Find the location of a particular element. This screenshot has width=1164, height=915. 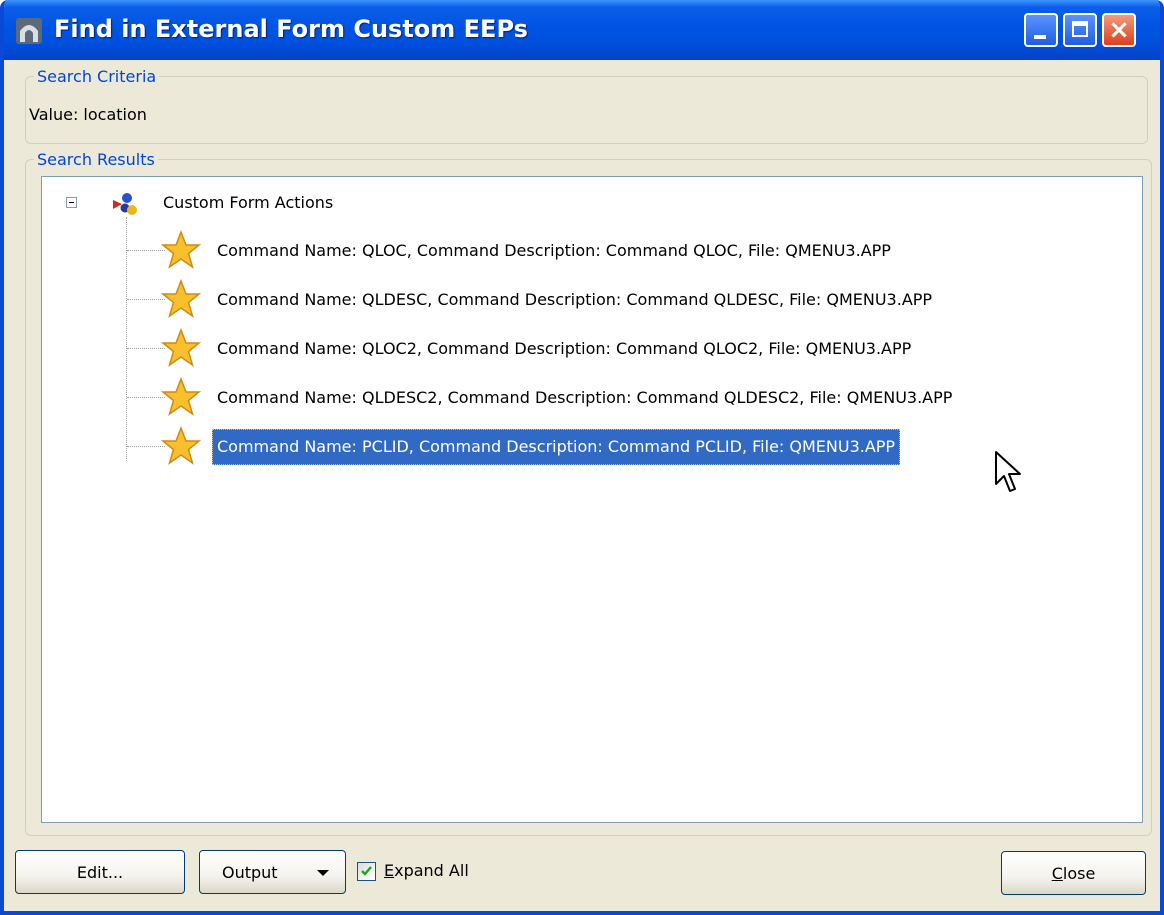

close-button-label: Close is located at coordinates (1073, 873).